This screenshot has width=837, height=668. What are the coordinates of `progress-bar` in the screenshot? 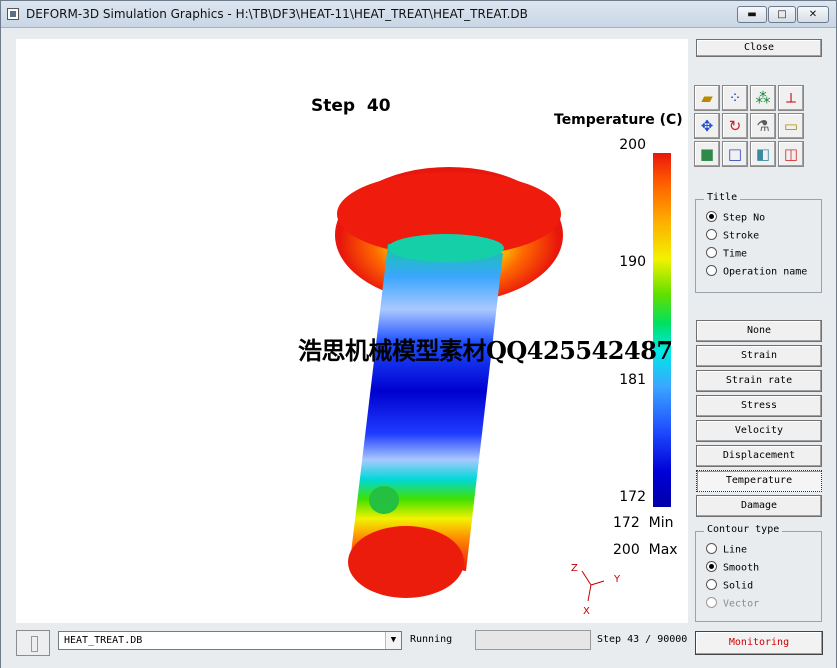 It's located at (533, 640).